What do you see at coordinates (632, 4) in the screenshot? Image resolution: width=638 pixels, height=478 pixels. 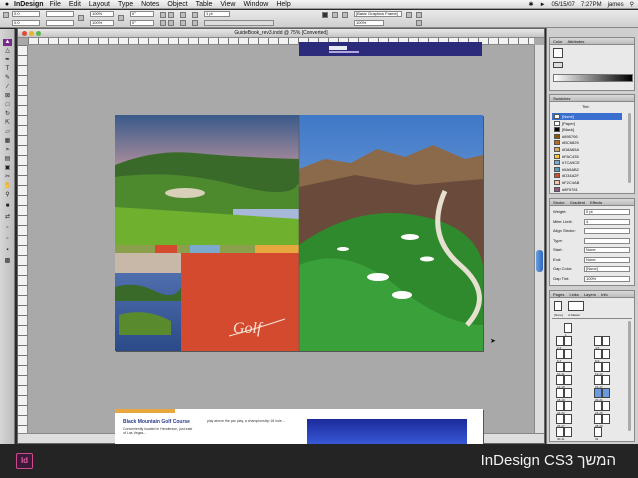 I see `spotlight-icon: ⚲` at bounding box center [632, 4].